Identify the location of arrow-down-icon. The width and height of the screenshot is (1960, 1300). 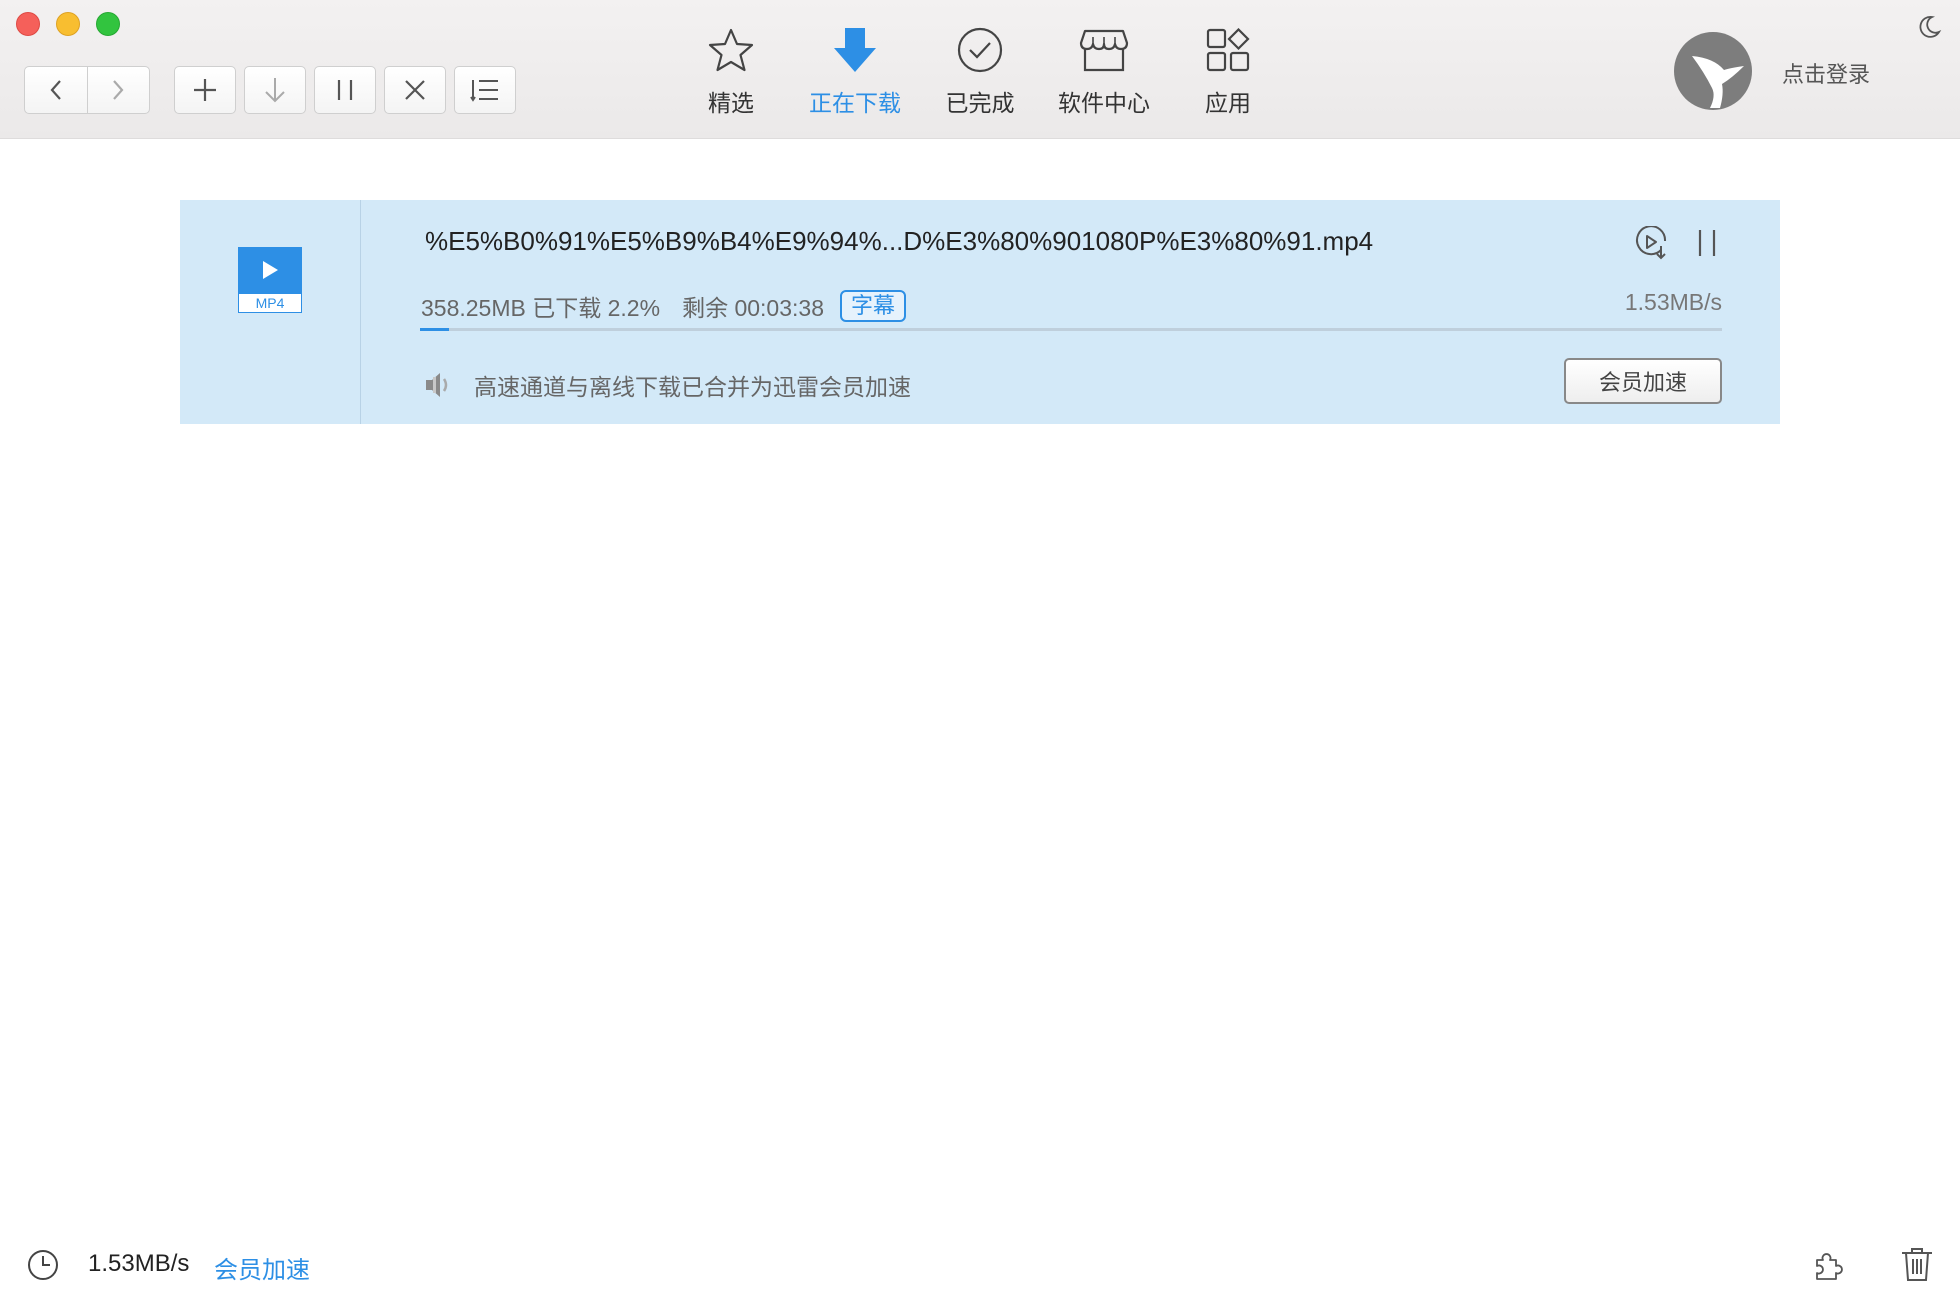
(275, 90).